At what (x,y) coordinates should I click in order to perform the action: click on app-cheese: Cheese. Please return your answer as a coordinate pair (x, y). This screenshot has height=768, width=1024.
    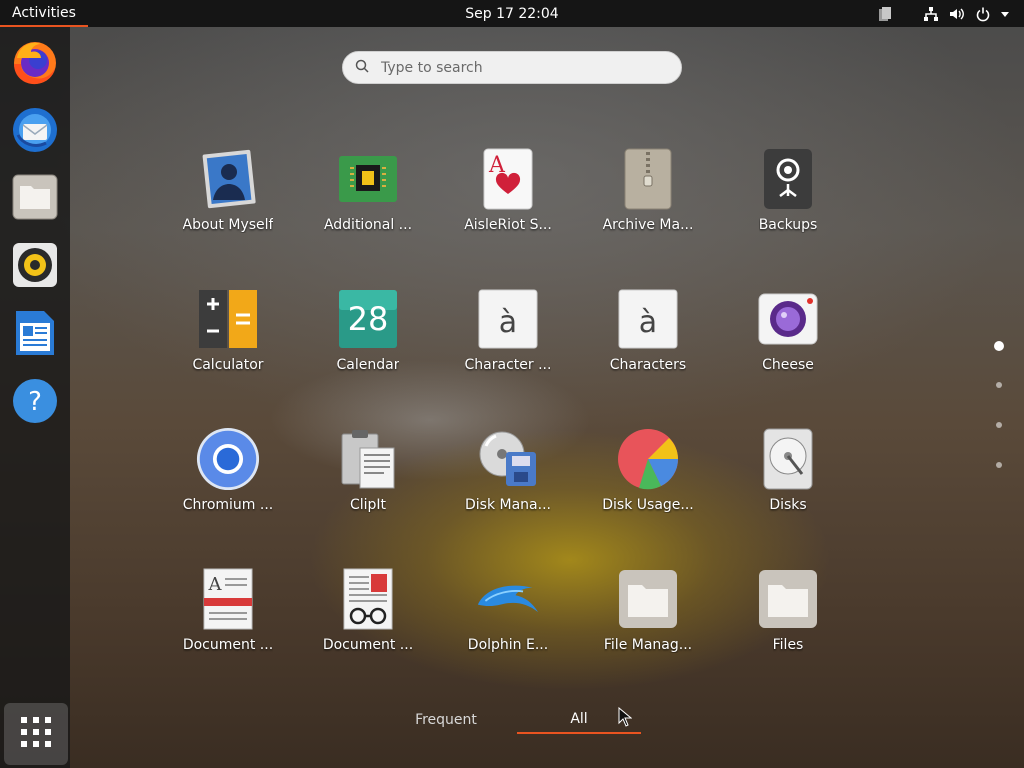
    Looking at the image, I should click on (788, 341).